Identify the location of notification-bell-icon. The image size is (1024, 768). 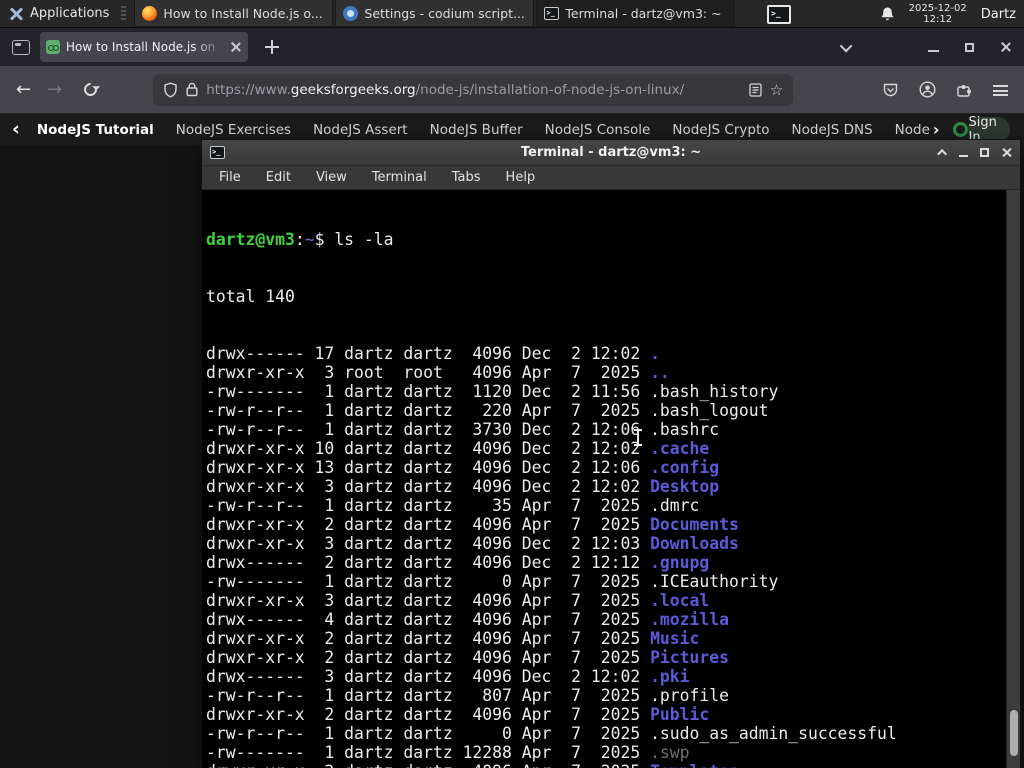
(887, 14).